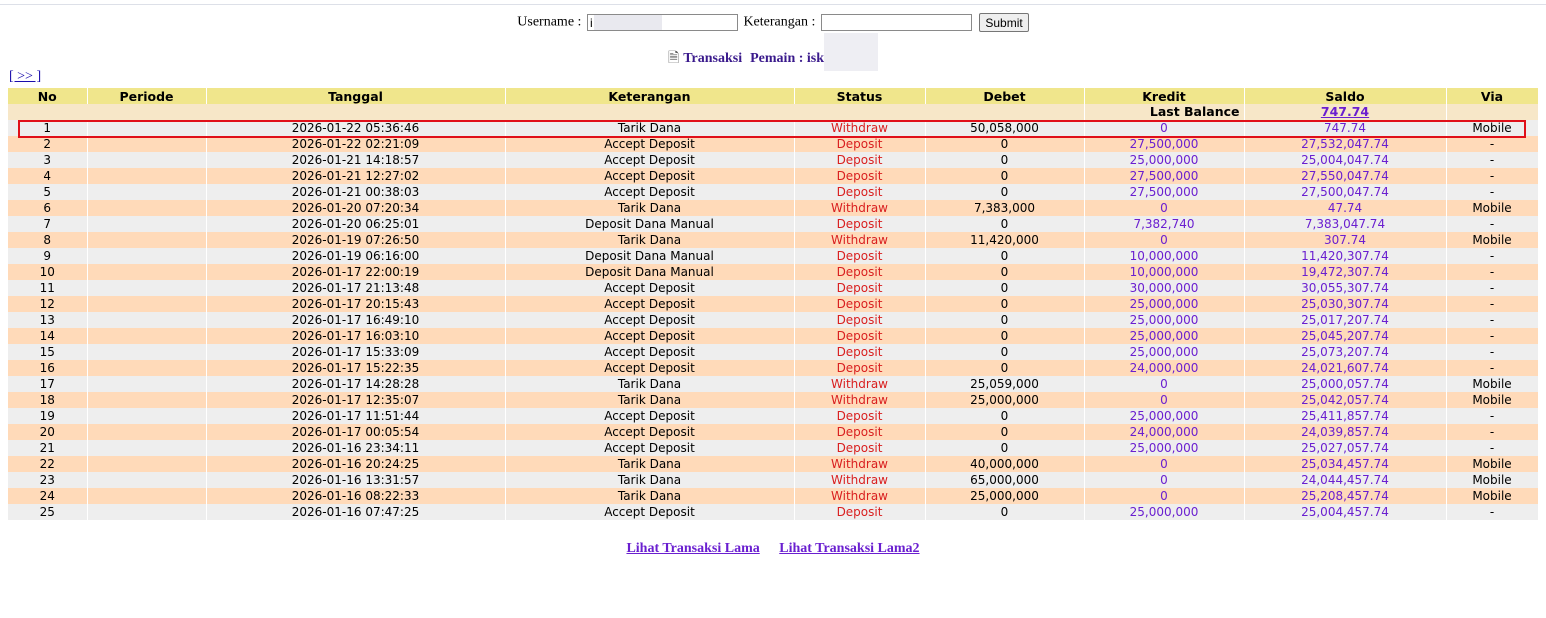 This screenshot has height=618, width=1546. I want to click on col-header-debet: Debet, so click(1005, 96).